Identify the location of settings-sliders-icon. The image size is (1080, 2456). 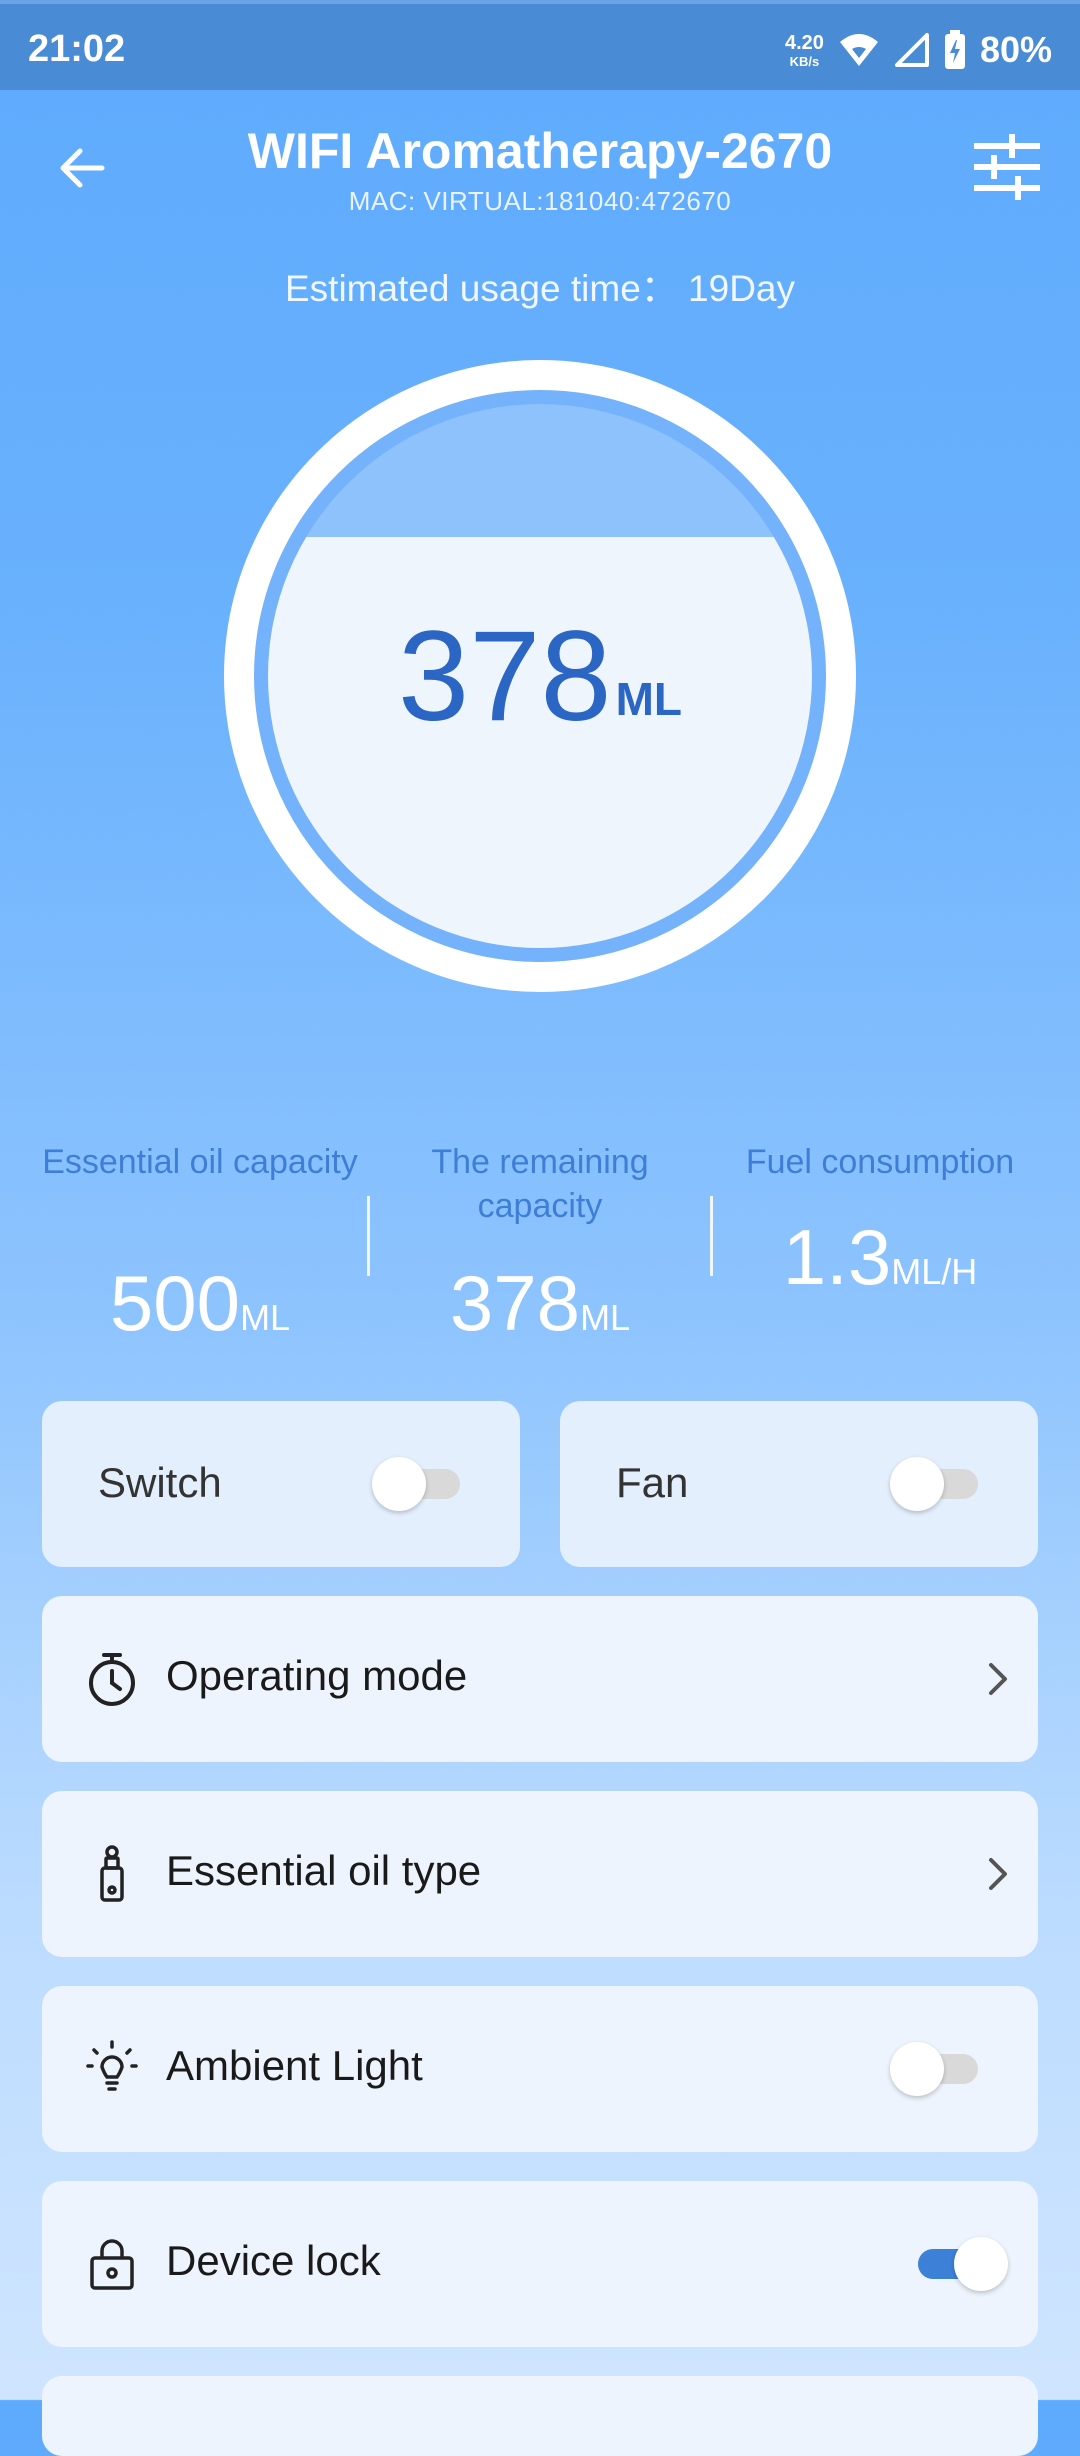
(1007, 167).